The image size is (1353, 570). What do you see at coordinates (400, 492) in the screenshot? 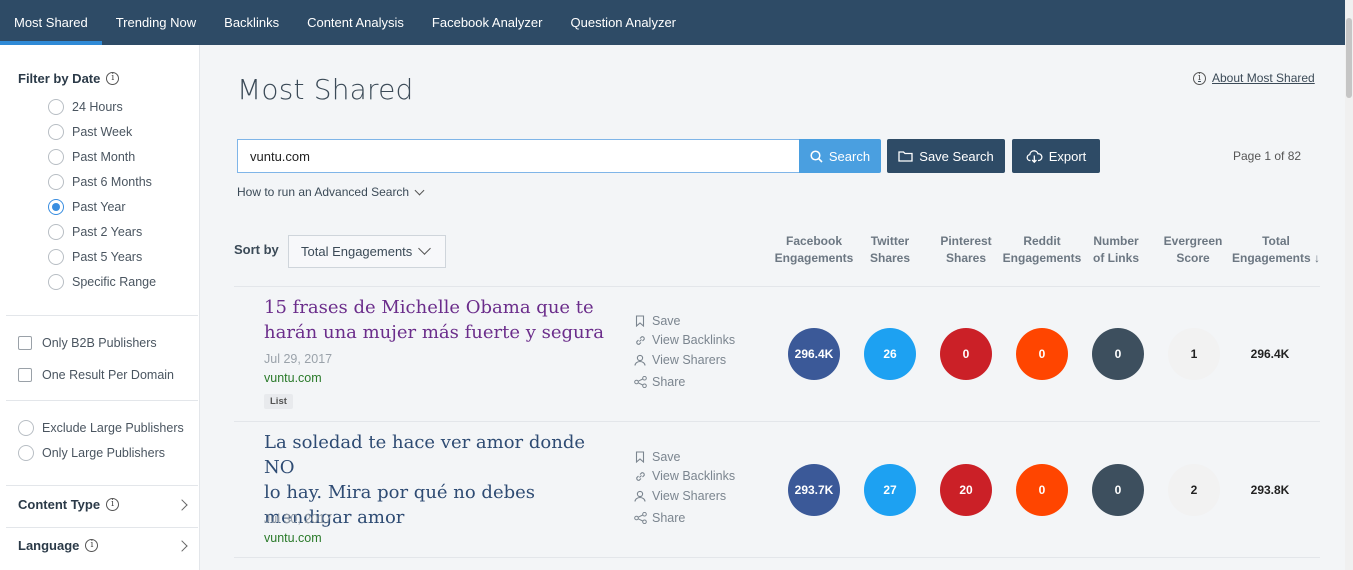
I see `title-line: lo hay. Mira por qué no debes` at bounding box center [400, 492].